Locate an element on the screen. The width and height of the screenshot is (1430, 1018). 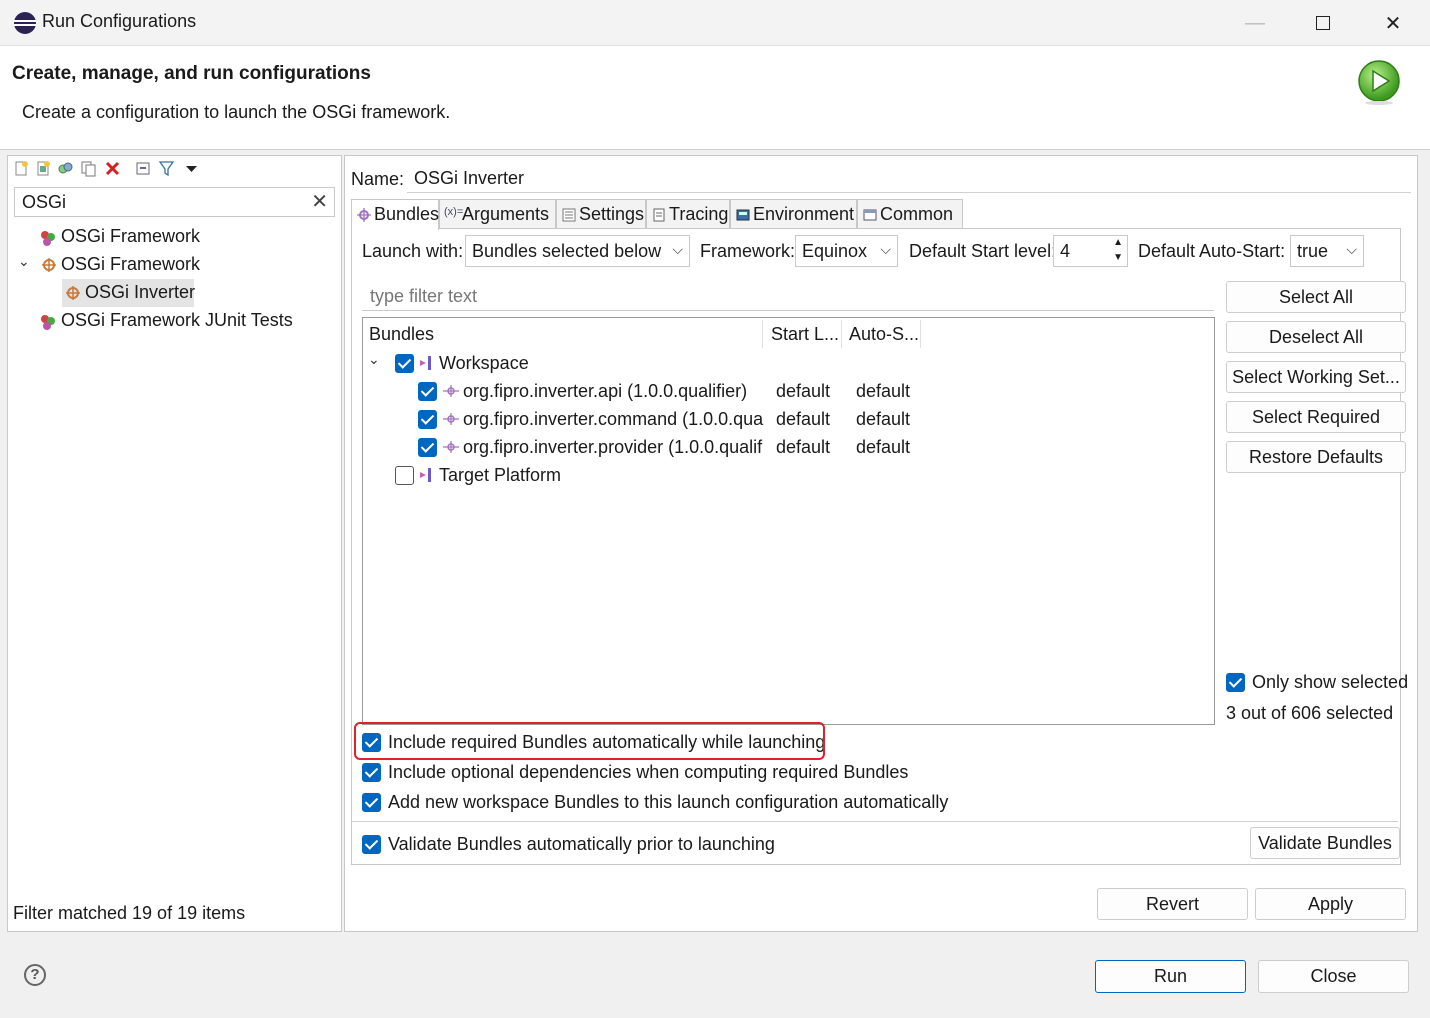
table-row: ⌄ Workspace is located at coordinates (788, 364).